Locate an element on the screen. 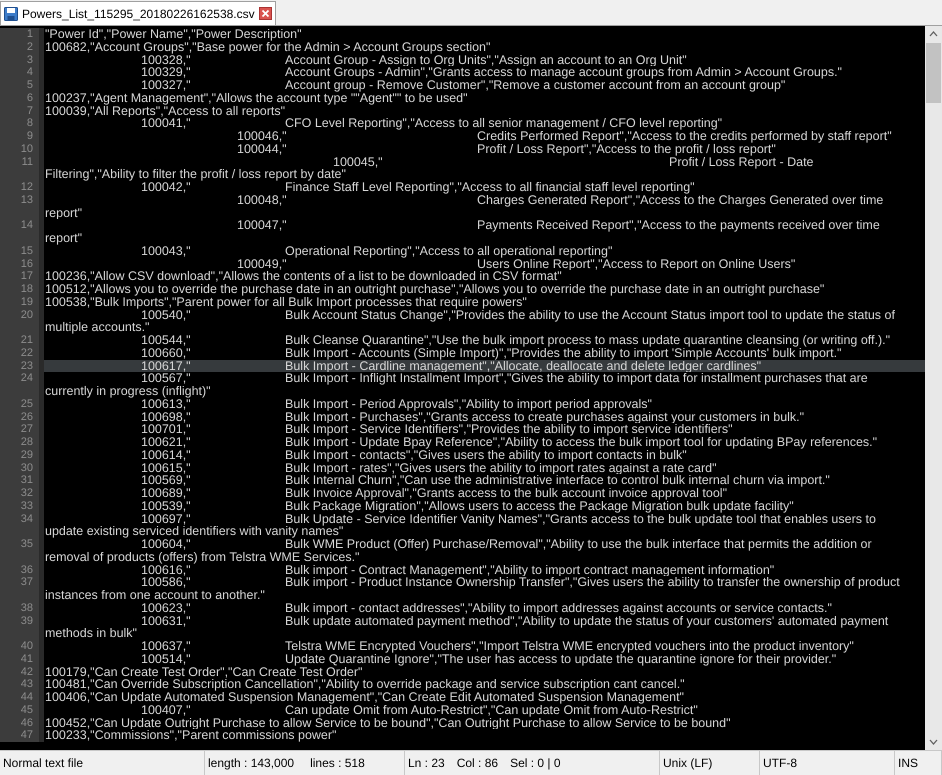 The height and width of the screenshot is (775, 942). line-number: 12 is located at coordinates (22, 187).